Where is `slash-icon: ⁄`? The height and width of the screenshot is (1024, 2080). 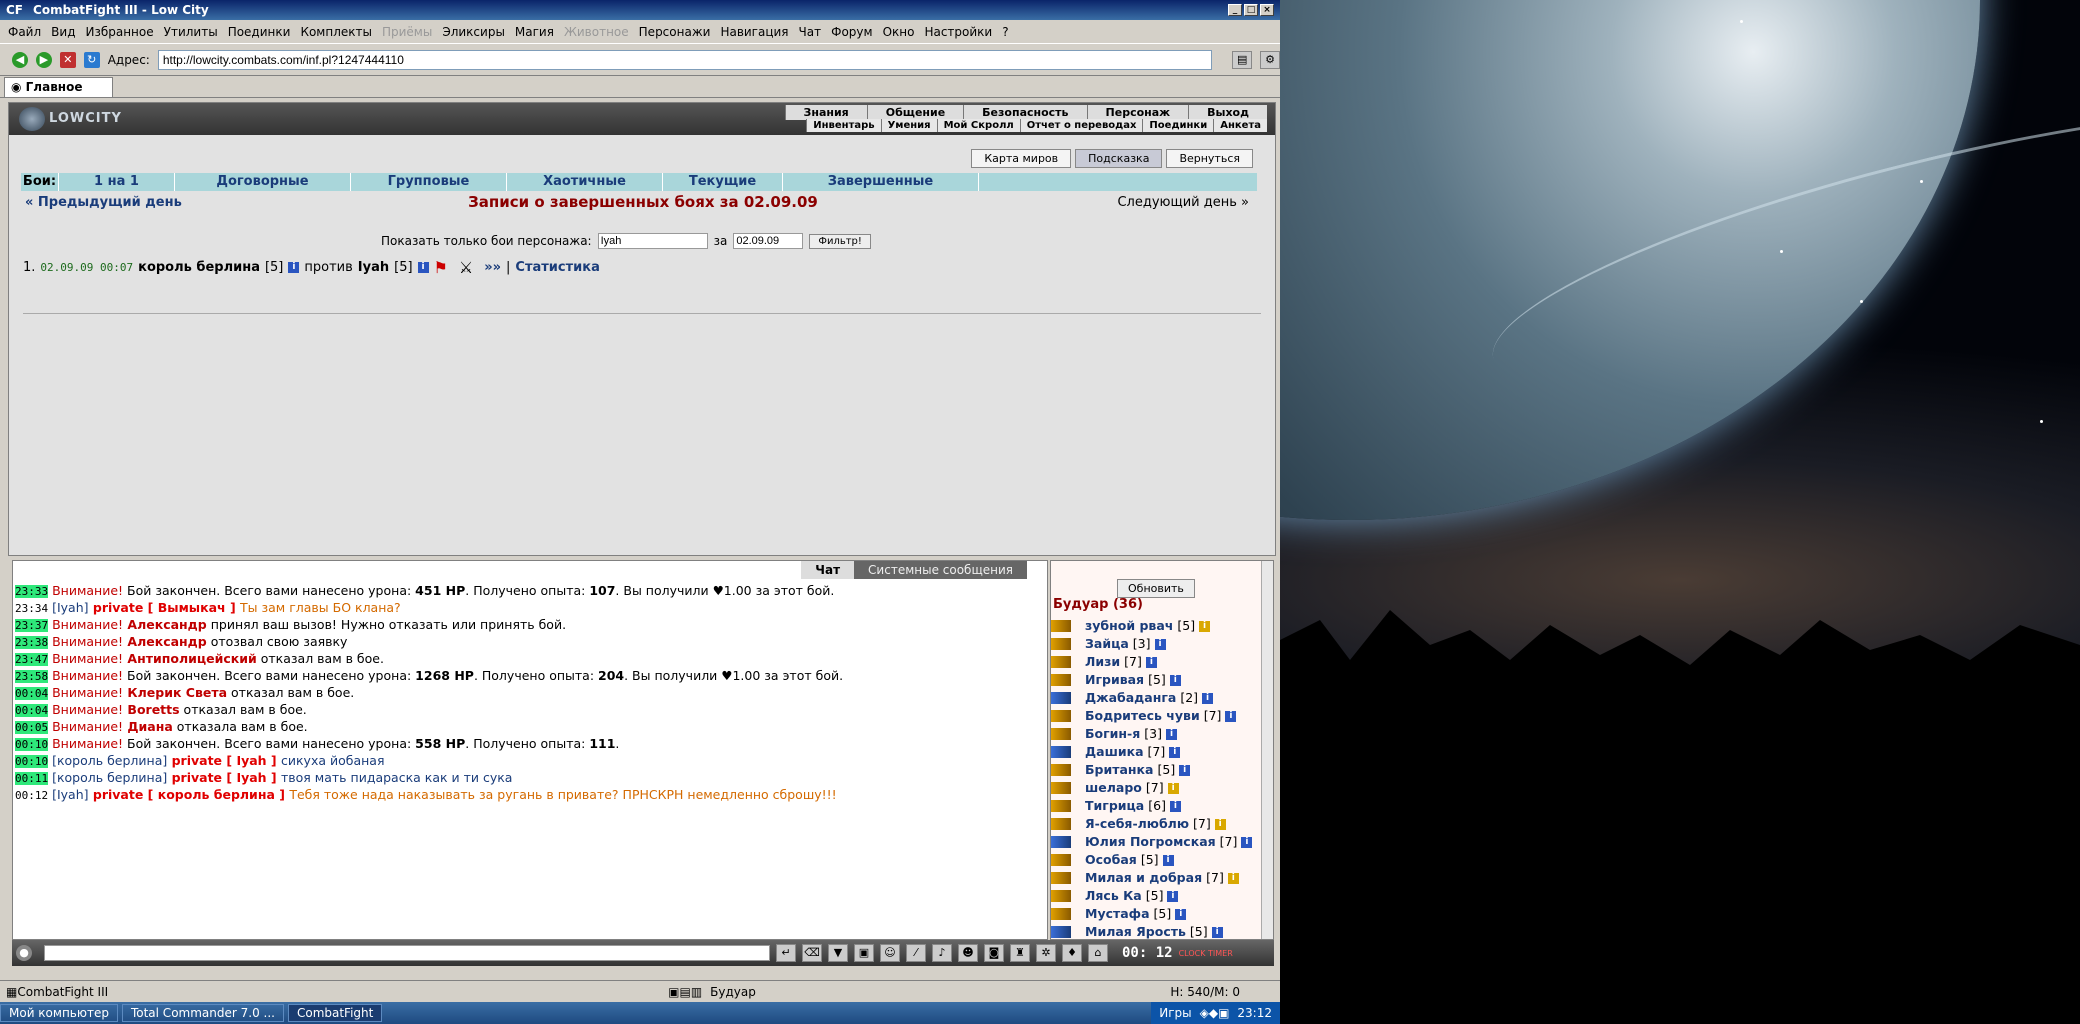
slash-icon: ⁄ is located at coordinates (916, 953).